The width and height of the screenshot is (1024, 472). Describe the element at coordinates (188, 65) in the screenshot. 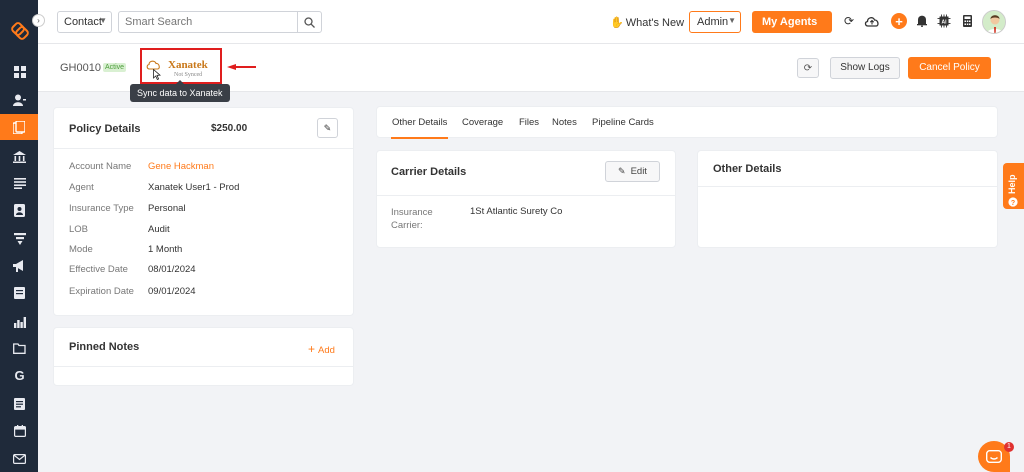

I see `xanatek-logo-text: Xanatek` at that location.